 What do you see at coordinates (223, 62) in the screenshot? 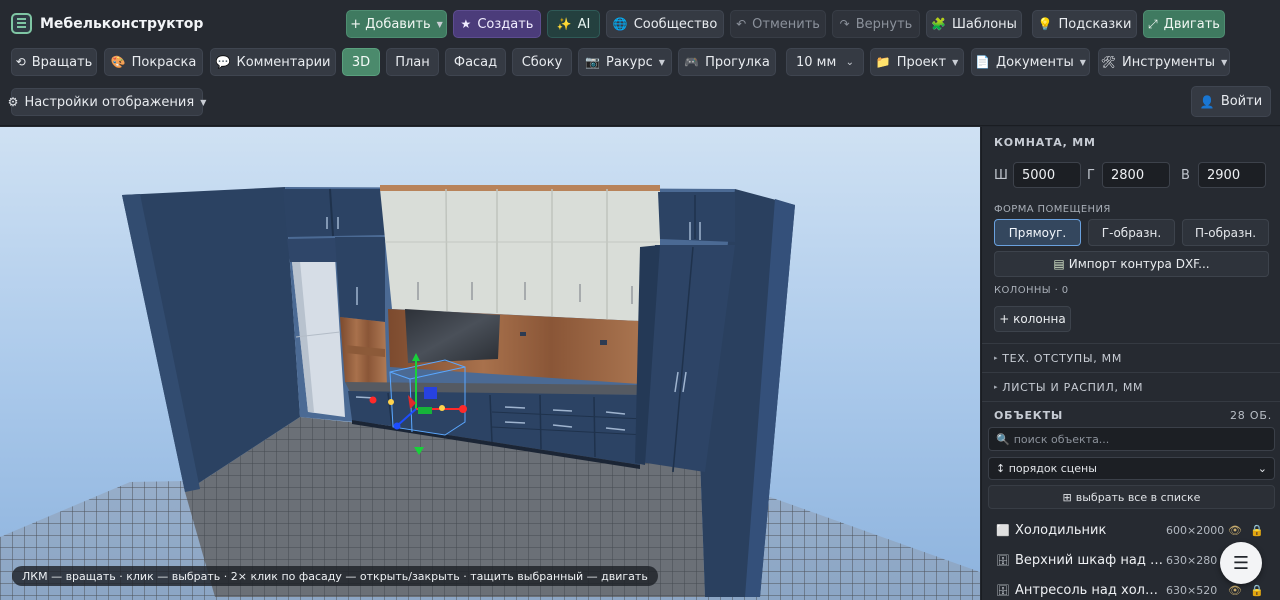
I see `speech-bubble-icon: 💬` at bounding box center [223, 62].